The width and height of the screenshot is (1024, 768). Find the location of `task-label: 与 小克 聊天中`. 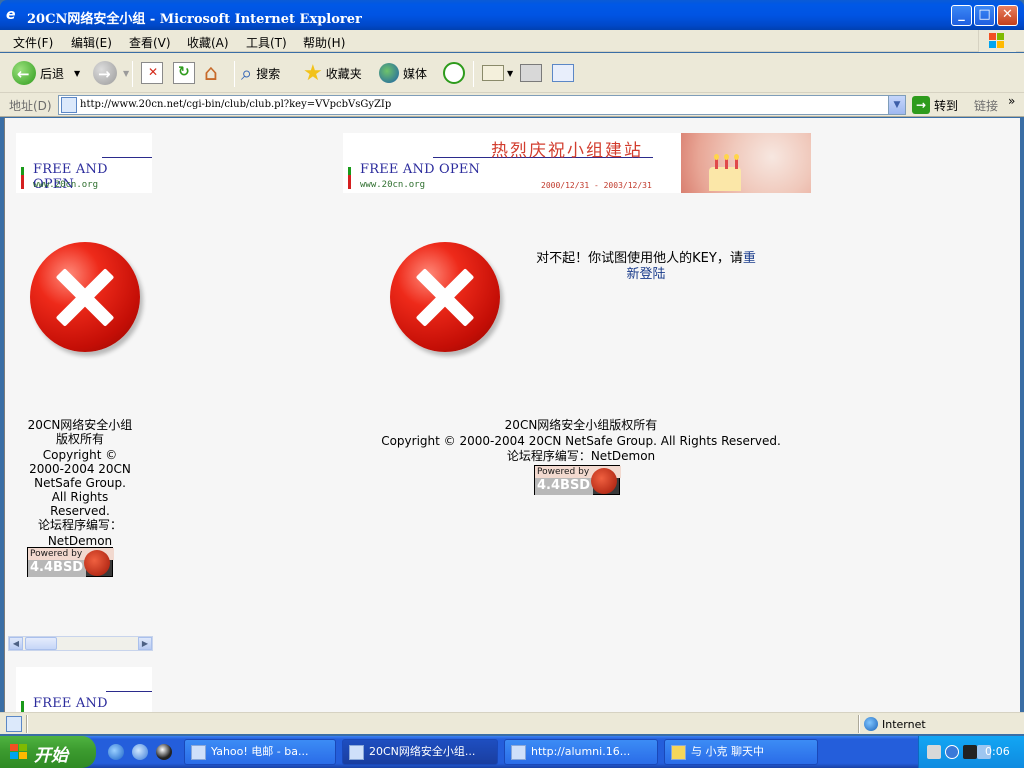

task-label: 与 小克 聊天中 is located at coordinates (727, 751).